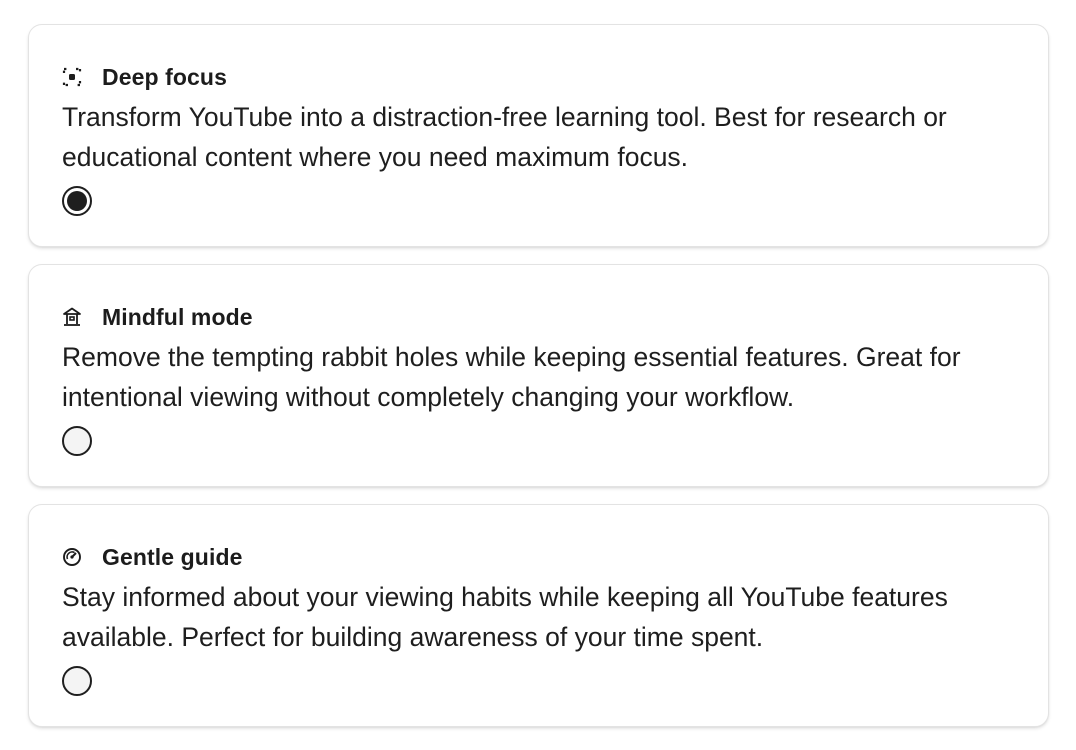  Describe the element at coordinates (164, 76) in the screenshot. I see `option-title: Deep focus` at that location.